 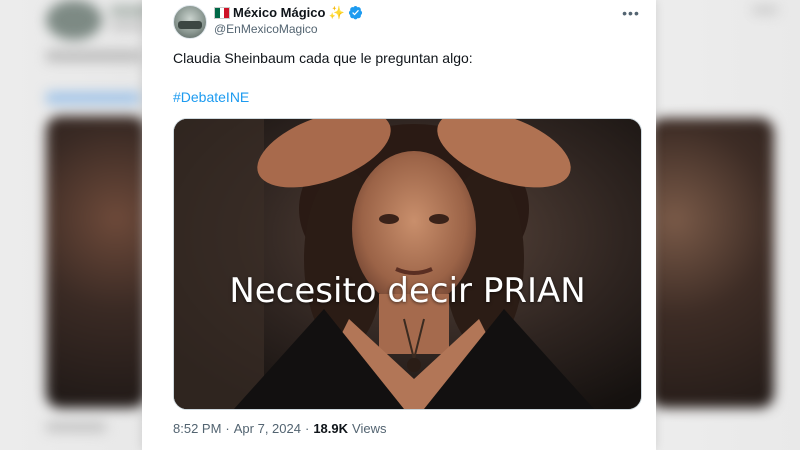 What do you see at coordinates (336, 12) in the screenshot?
I see `sparkles-icon: ✨` at bounding box center [336, 12].